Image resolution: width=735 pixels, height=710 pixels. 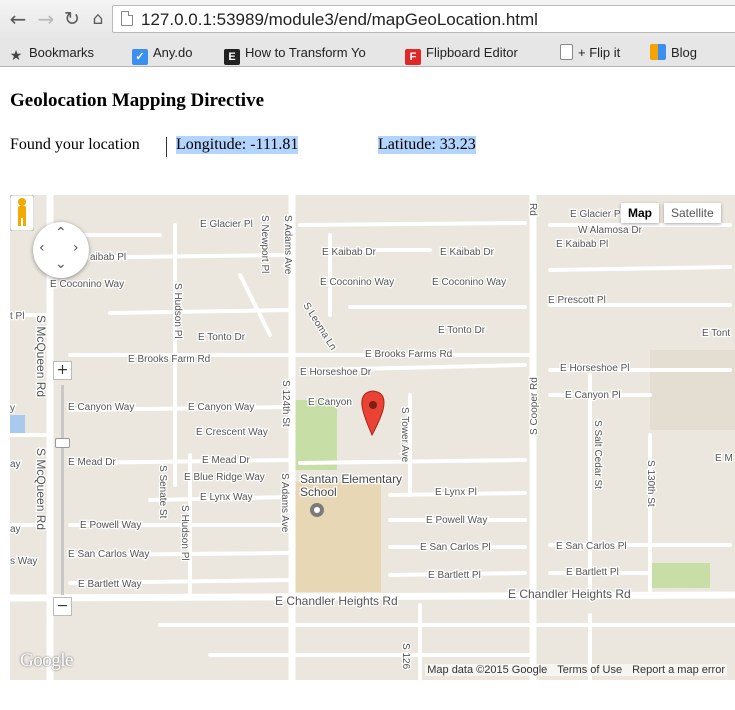 I want to click on street-label: E Canyon, so click(x=330, y=402).